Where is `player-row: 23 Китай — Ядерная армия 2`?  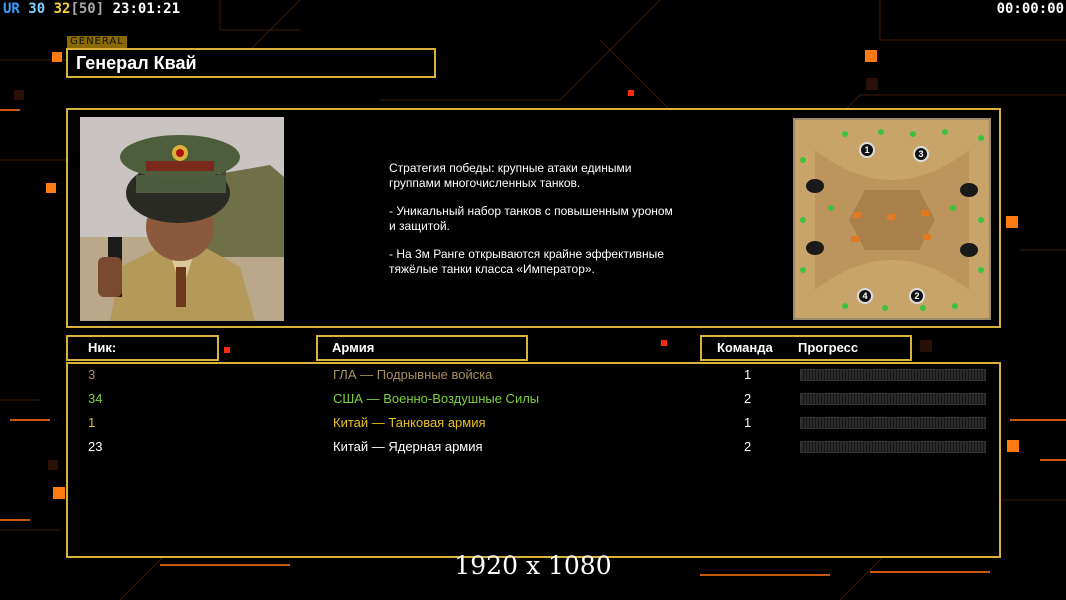
player-row: 23 Китай — Ядерная армия 2 is located at coordinates (533, 448).